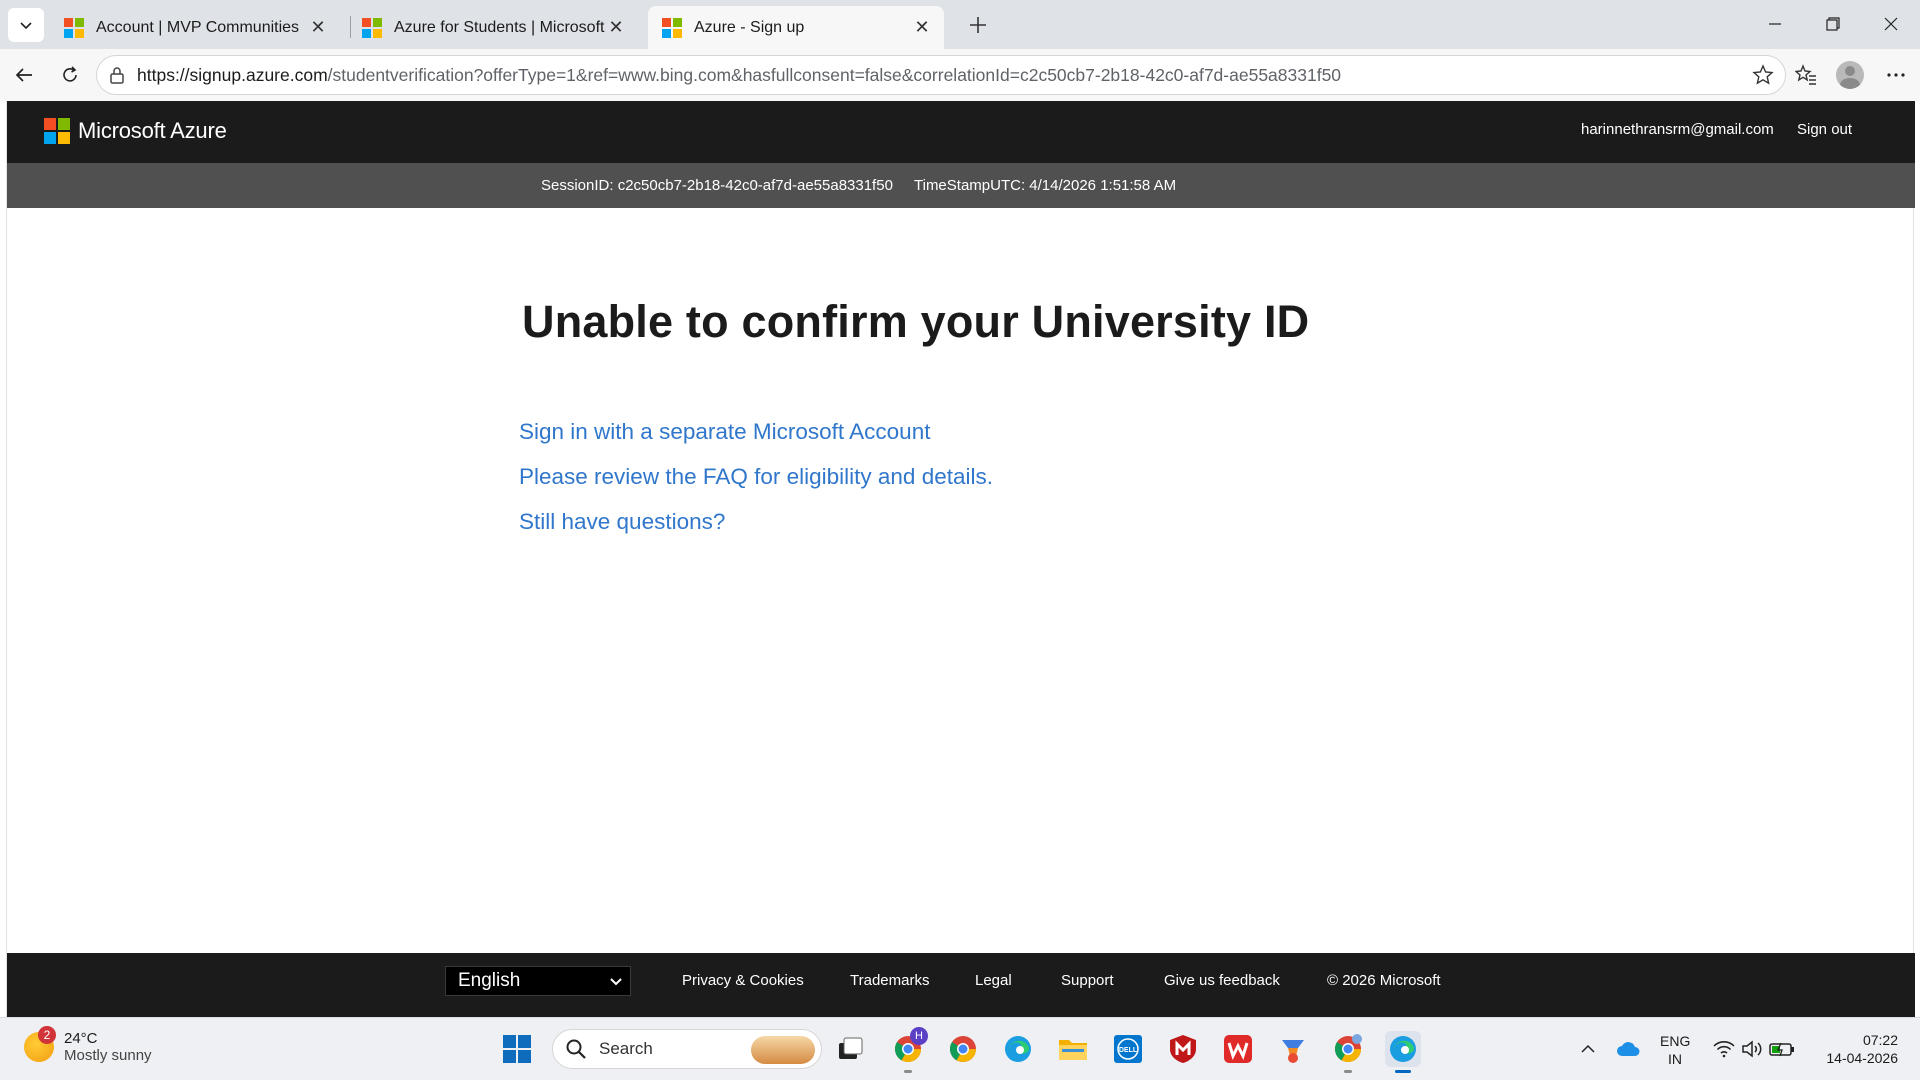 Image resolution: width=1920 pixels, height=1080 pixels. What do you see at coordinates (500, 27) in the screenshot?
I see `tab-title: Azure for Students | Microsoft Azu` at bounding box center [500, 27].